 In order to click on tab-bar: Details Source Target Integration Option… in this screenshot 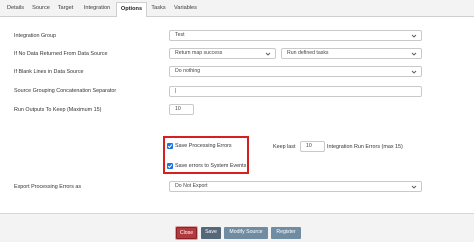, I will do `click(237, 9)`.